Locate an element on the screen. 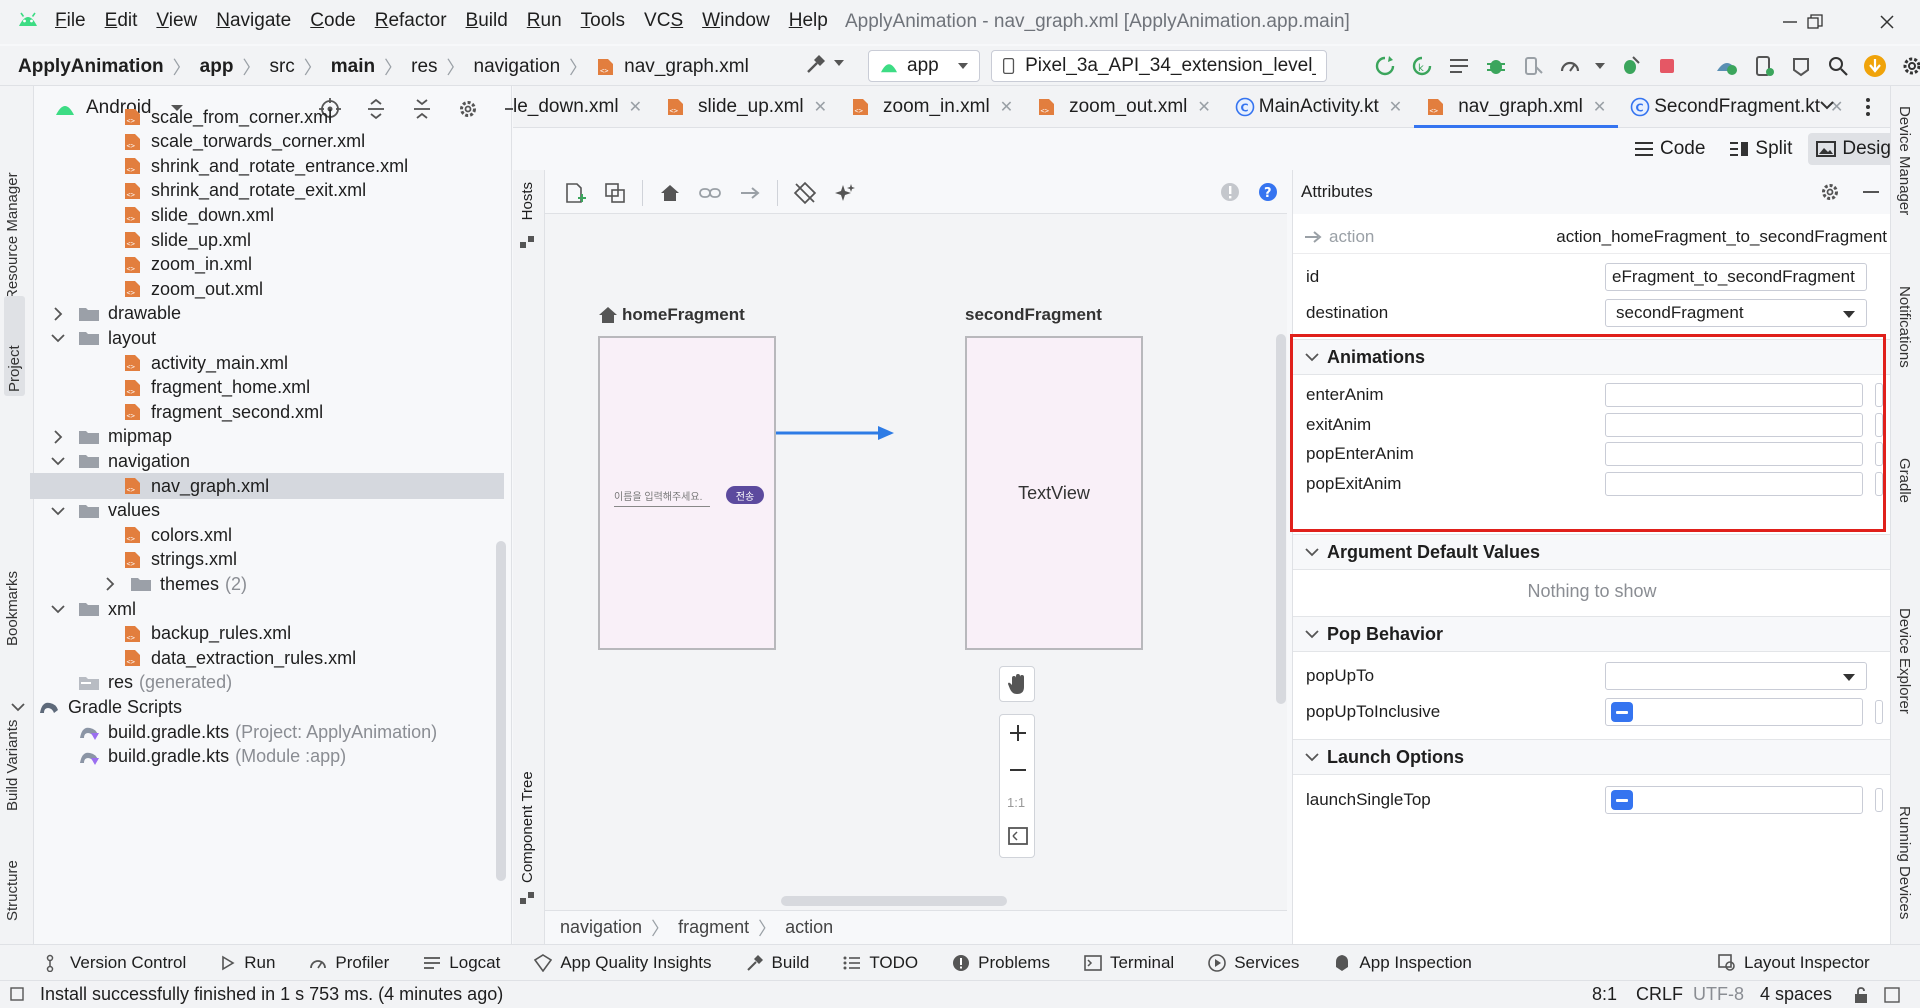 The height and width of the screenshot is (1008, 1920). indent-setting: 4 spaces is located at coordinates (1796, 994).